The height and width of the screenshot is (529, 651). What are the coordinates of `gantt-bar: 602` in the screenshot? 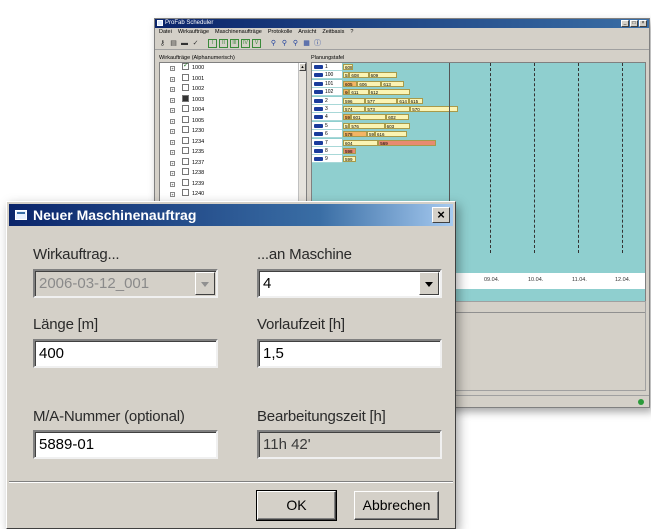 It's located at (397, 117).